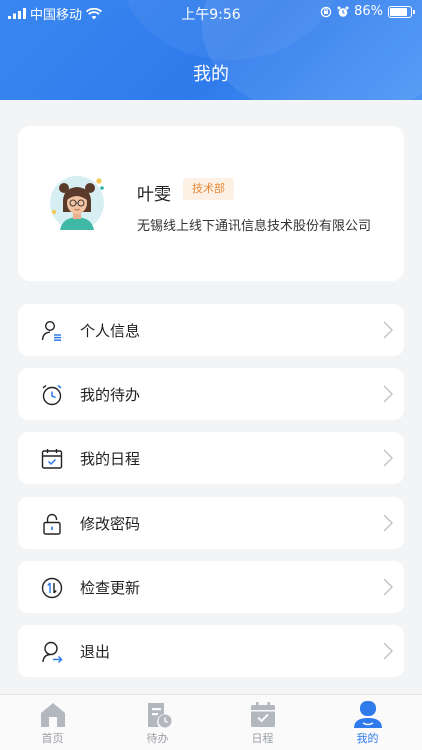 The height and width of the screenshot is (750, 422). Describe the element at coordinates (368, 714) in the screenshot. I see `profile-icon` at that location.